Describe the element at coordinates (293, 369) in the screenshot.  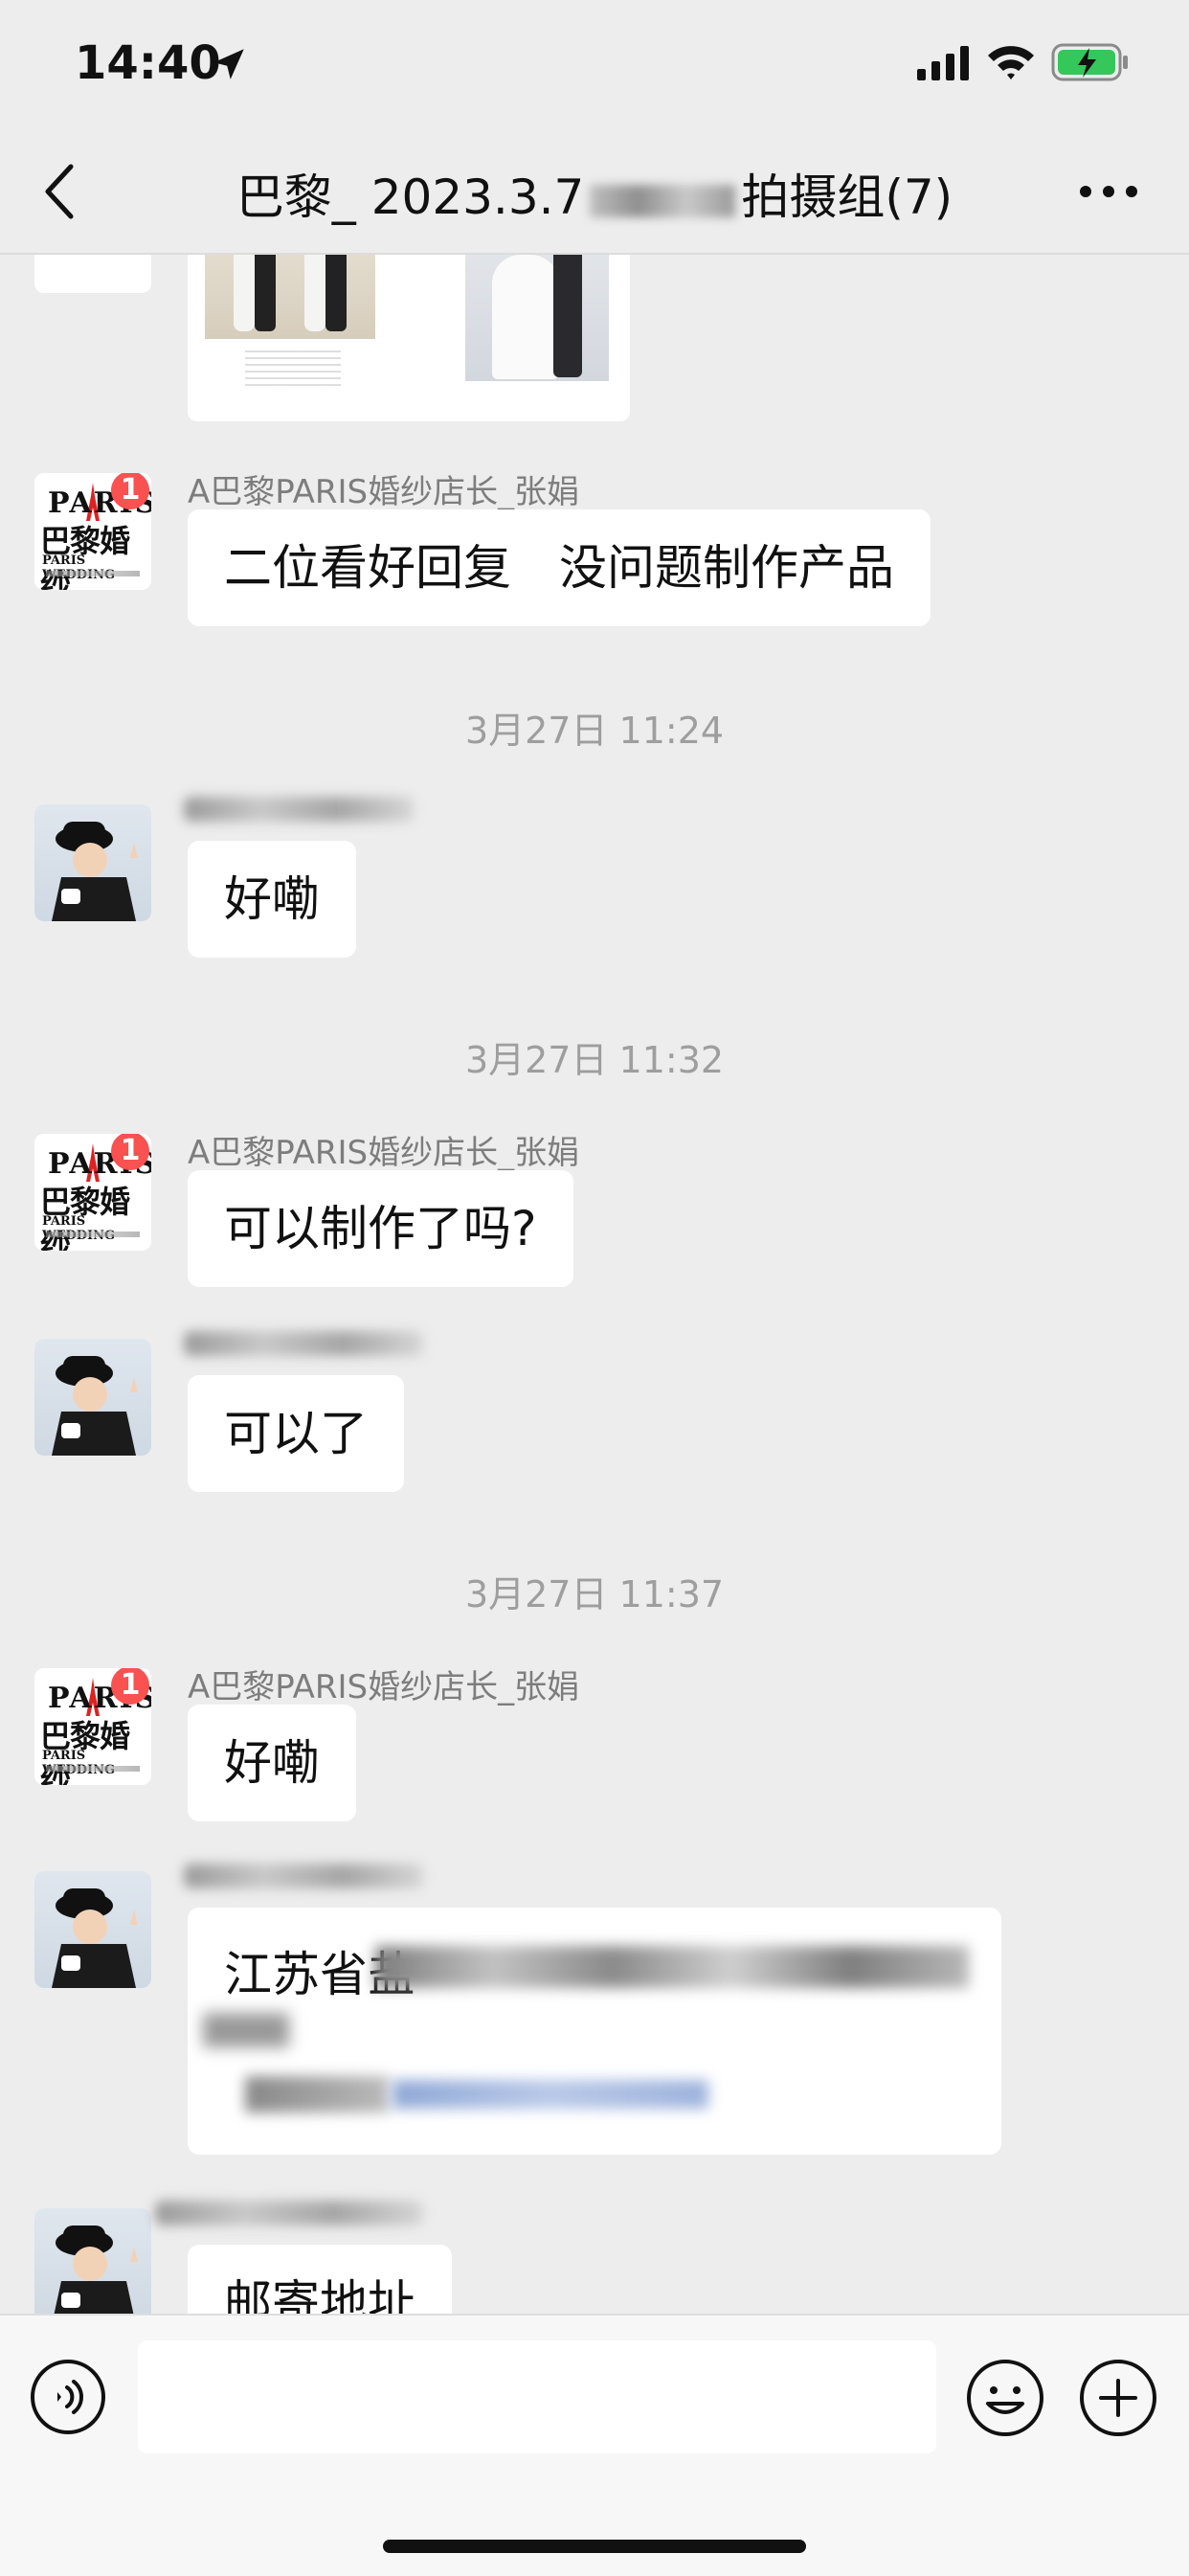
I see `caption-lines` at that location.